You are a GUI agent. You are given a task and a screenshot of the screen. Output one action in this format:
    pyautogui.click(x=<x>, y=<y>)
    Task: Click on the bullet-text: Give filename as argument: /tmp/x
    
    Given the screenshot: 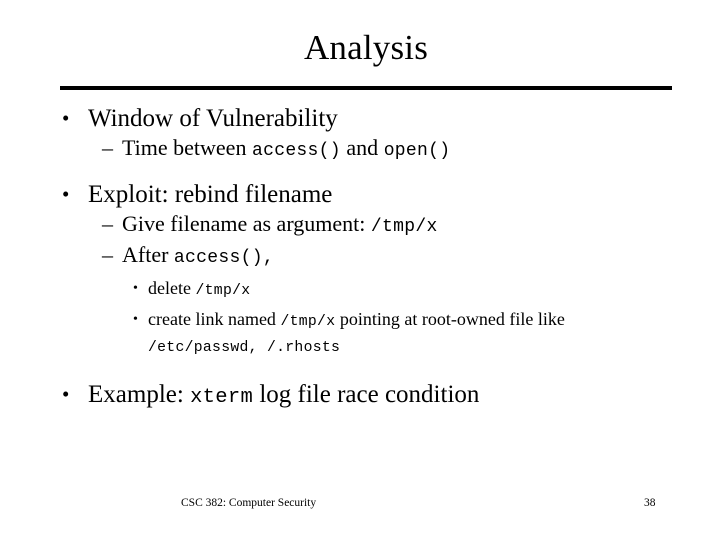 What is the action you would take?
    pyautogui.click(x=280, y=224)
    